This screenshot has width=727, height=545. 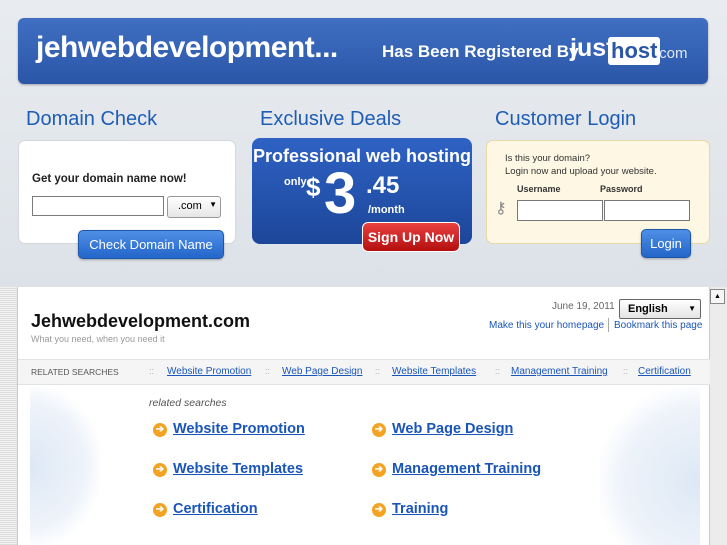 I want to click on language-selected-value: English, so click(x=648, y=309).